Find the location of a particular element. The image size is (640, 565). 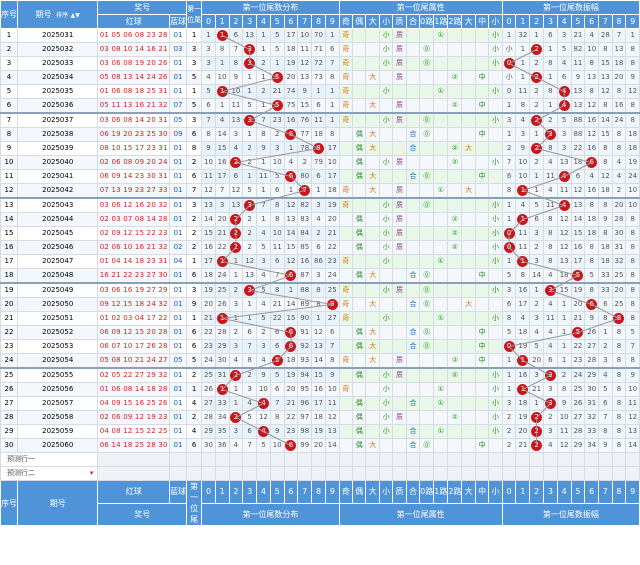

issue-header: 期号 排序 ▲▼ is located at coordinates (57, 14).